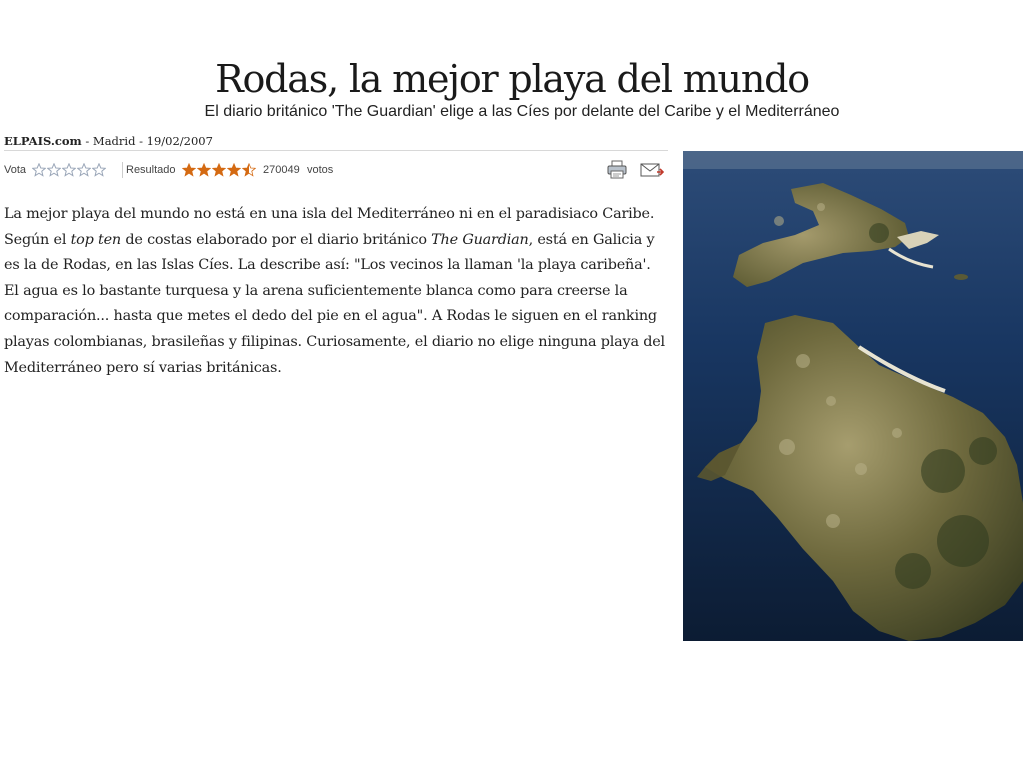 Image resolution: width=1024 pixels, height=768 pixels. Describe the element at coordinates (179, 141) in the screenshot. I see `byline-date: 19/02/2007` at that location.